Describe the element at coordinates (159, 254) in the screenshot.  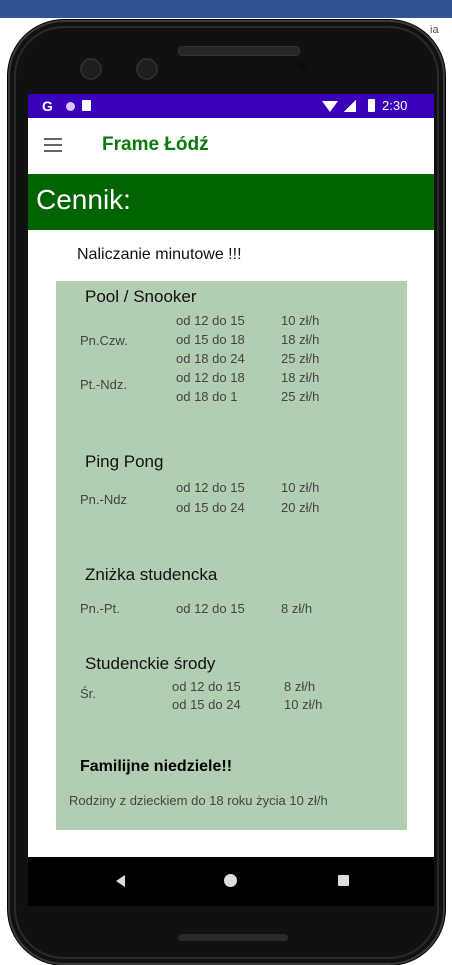
I see `billing-notice: Naliczanie minutowe !!!` at that location.